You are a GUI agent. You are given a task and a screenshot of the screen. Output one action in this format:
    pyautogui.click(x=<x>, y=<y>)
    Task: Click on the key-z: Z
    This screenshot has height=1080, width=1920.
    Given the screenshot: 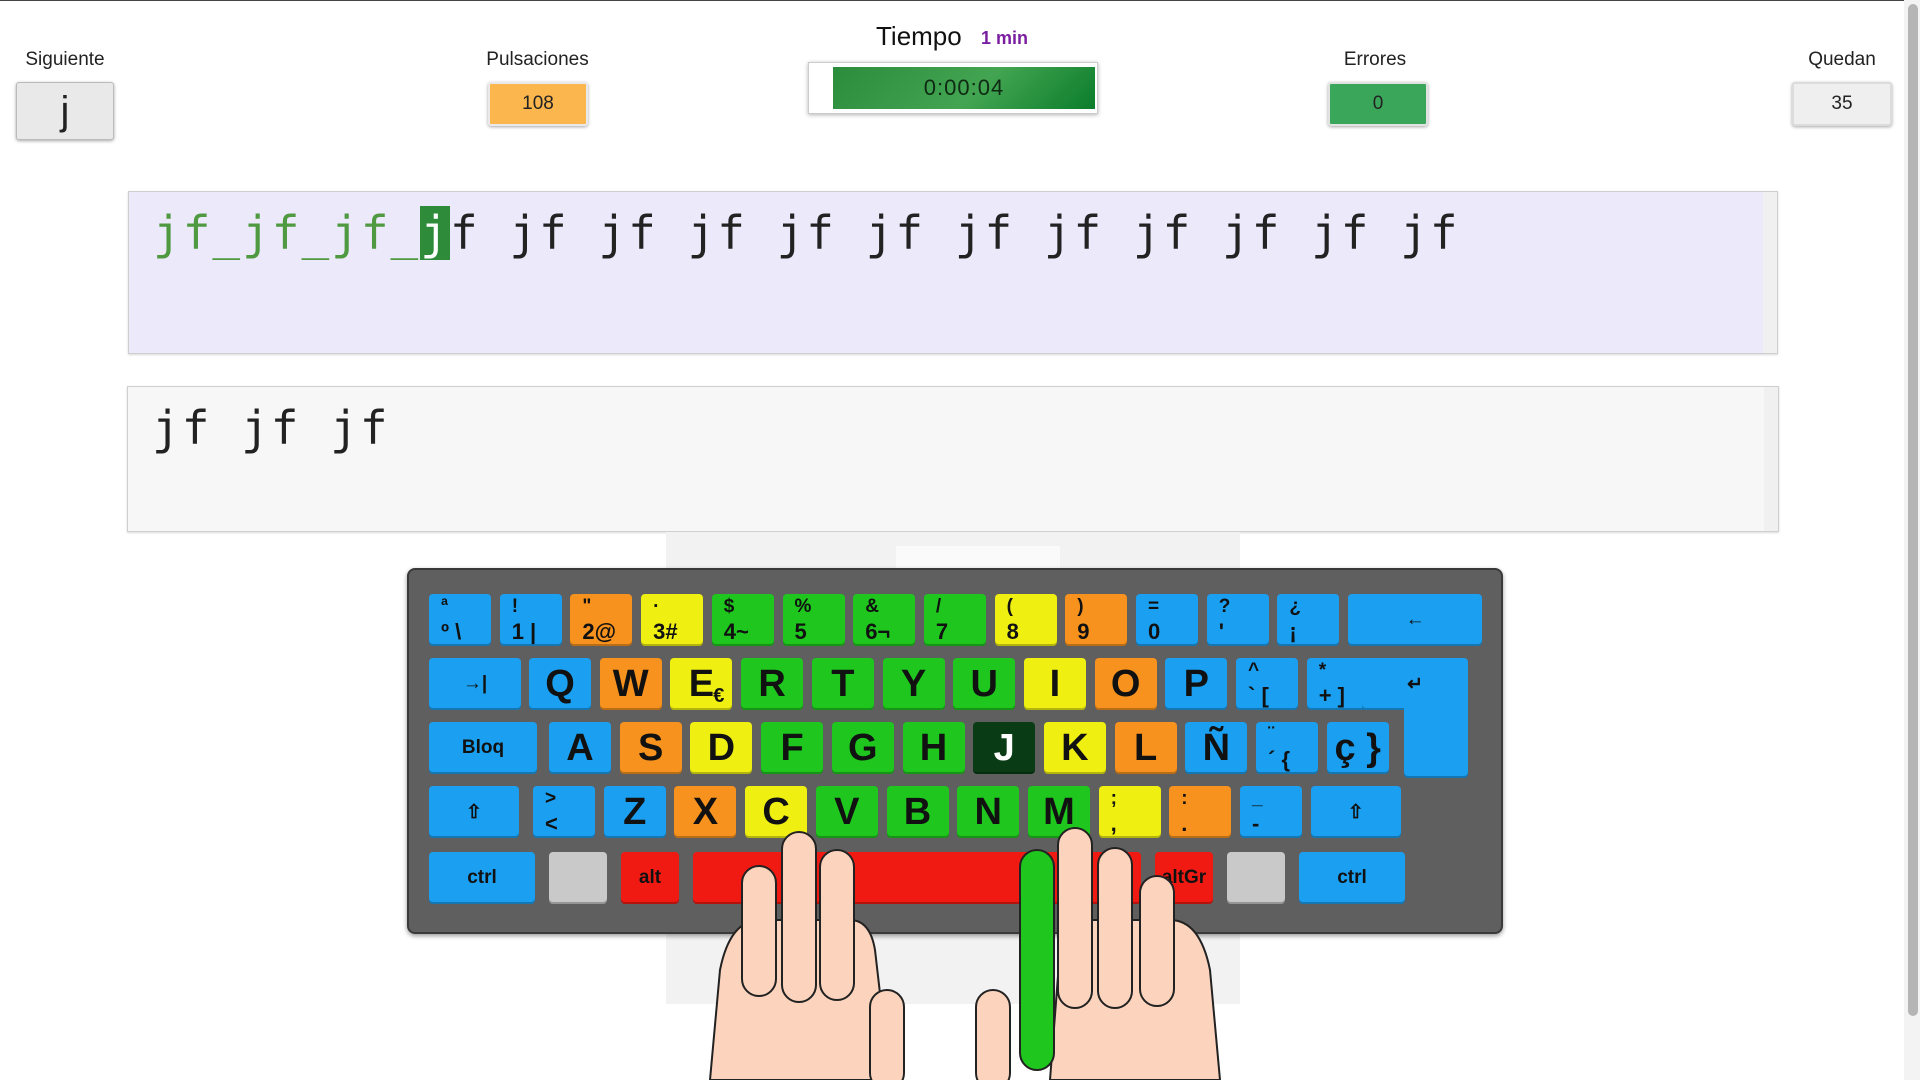 What is the action you would take?
    pyautogui.click(x=634, y=812)
    